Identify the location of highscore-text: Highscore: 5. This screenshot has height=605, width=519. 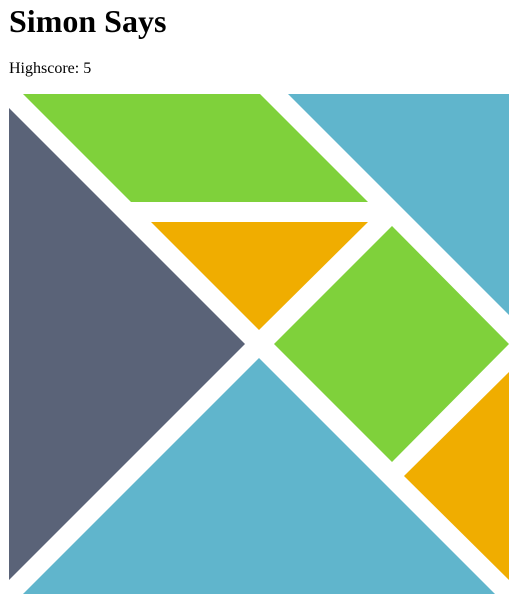
(50, 68).